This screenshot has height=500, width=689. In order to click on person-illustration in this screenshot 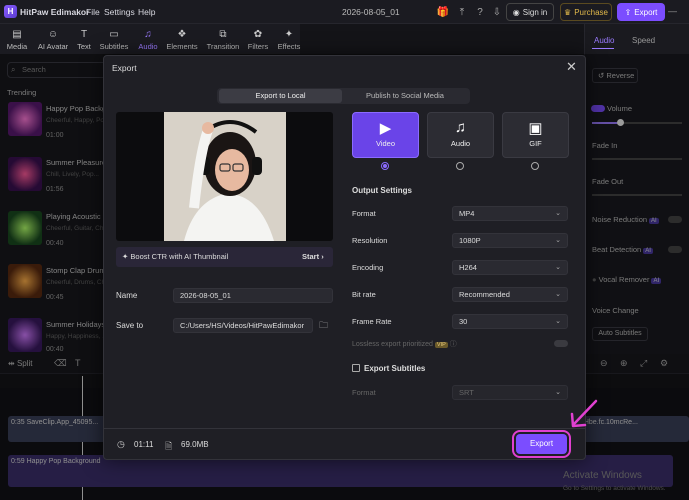, I will do `click(225, 176)`.